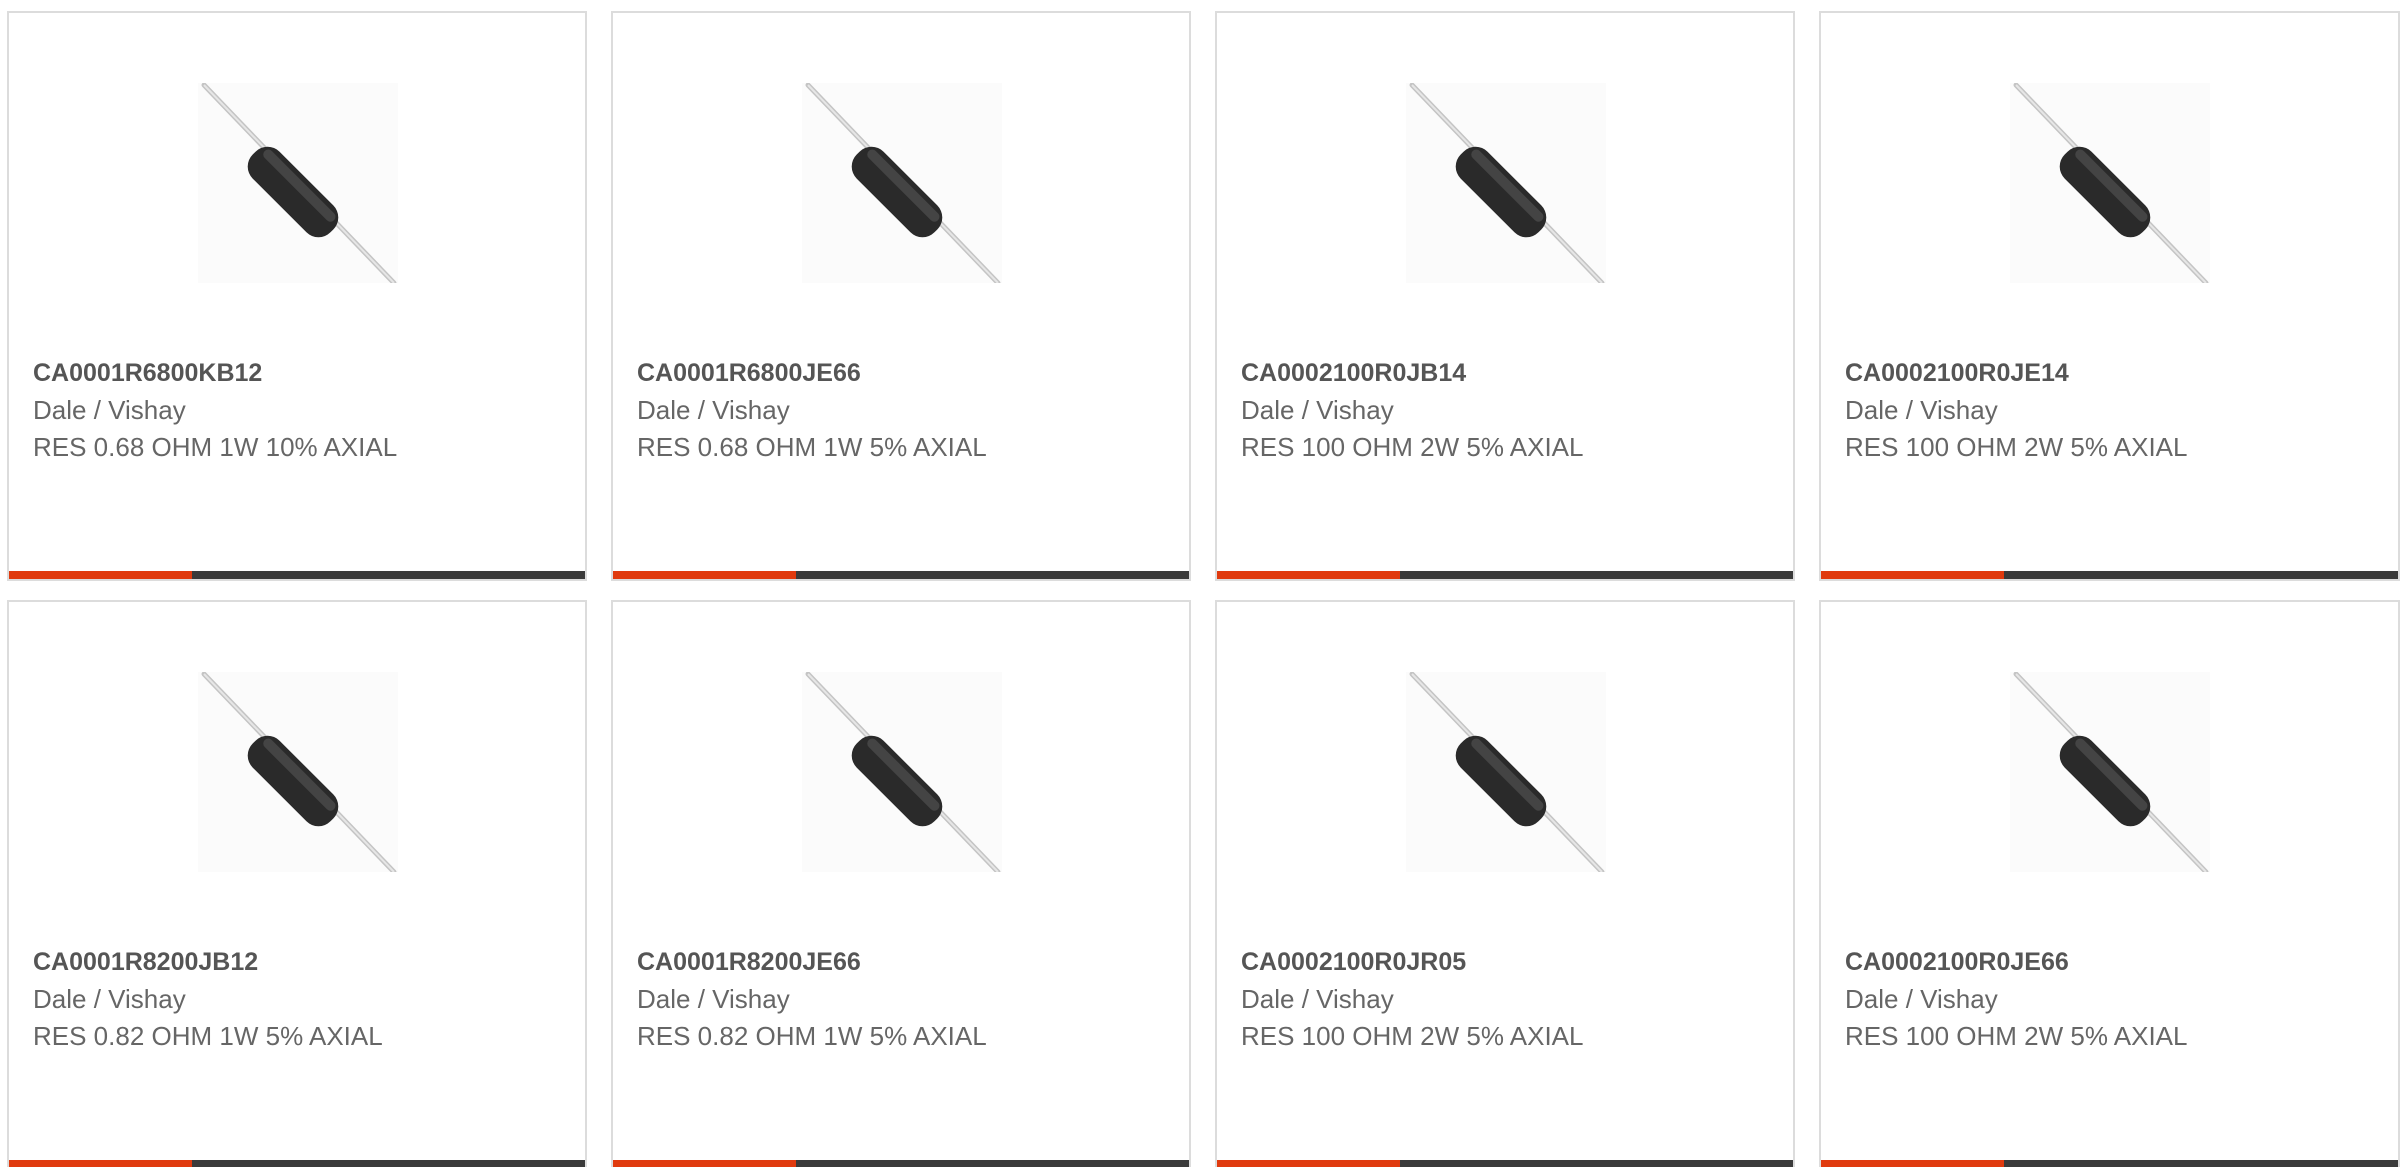 This screenshot has width=2400, height=1167. Describe the element at coordinates (299, 962) in the screenshot. I see `part-number: CA0001R8200JB12` at that location.